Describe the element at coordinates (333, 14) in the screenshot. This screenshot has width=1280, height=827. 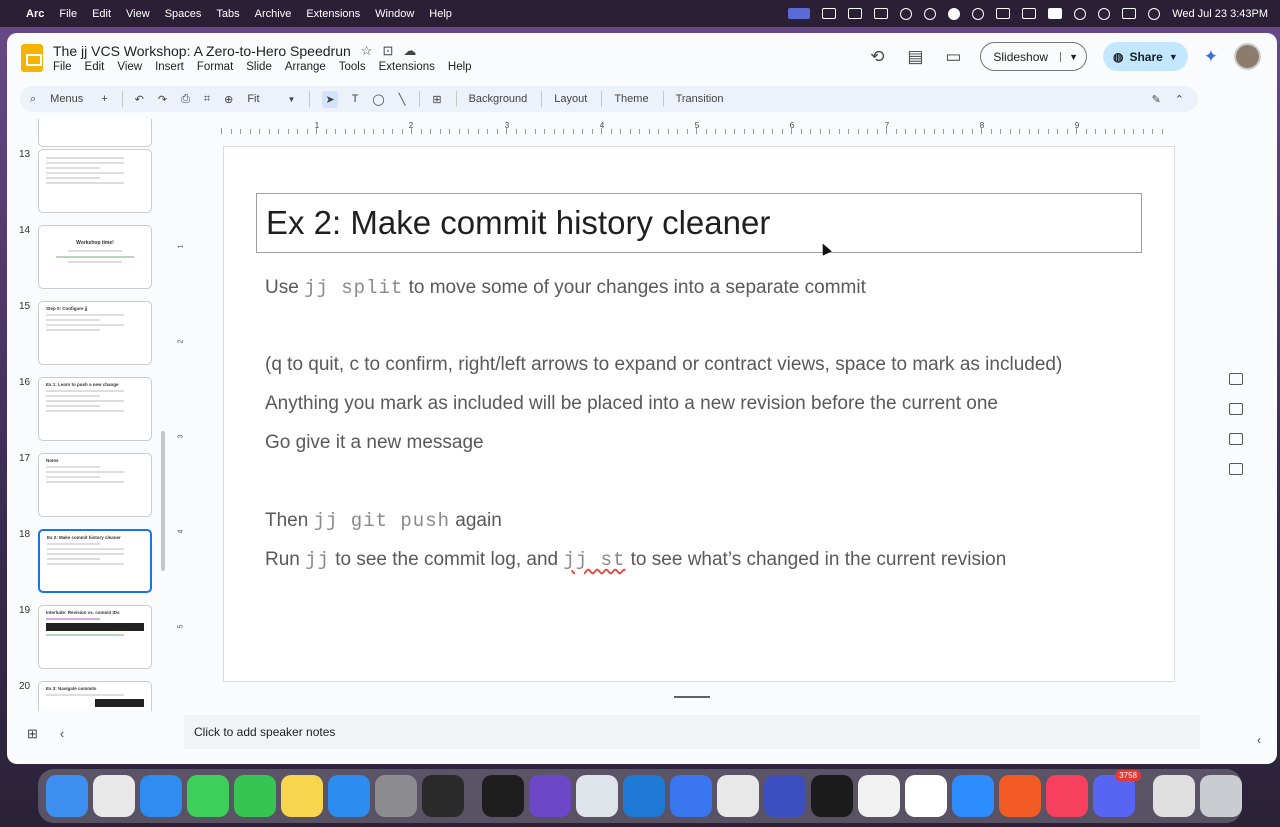
I see `menu-extensions: Extensions` at that location.